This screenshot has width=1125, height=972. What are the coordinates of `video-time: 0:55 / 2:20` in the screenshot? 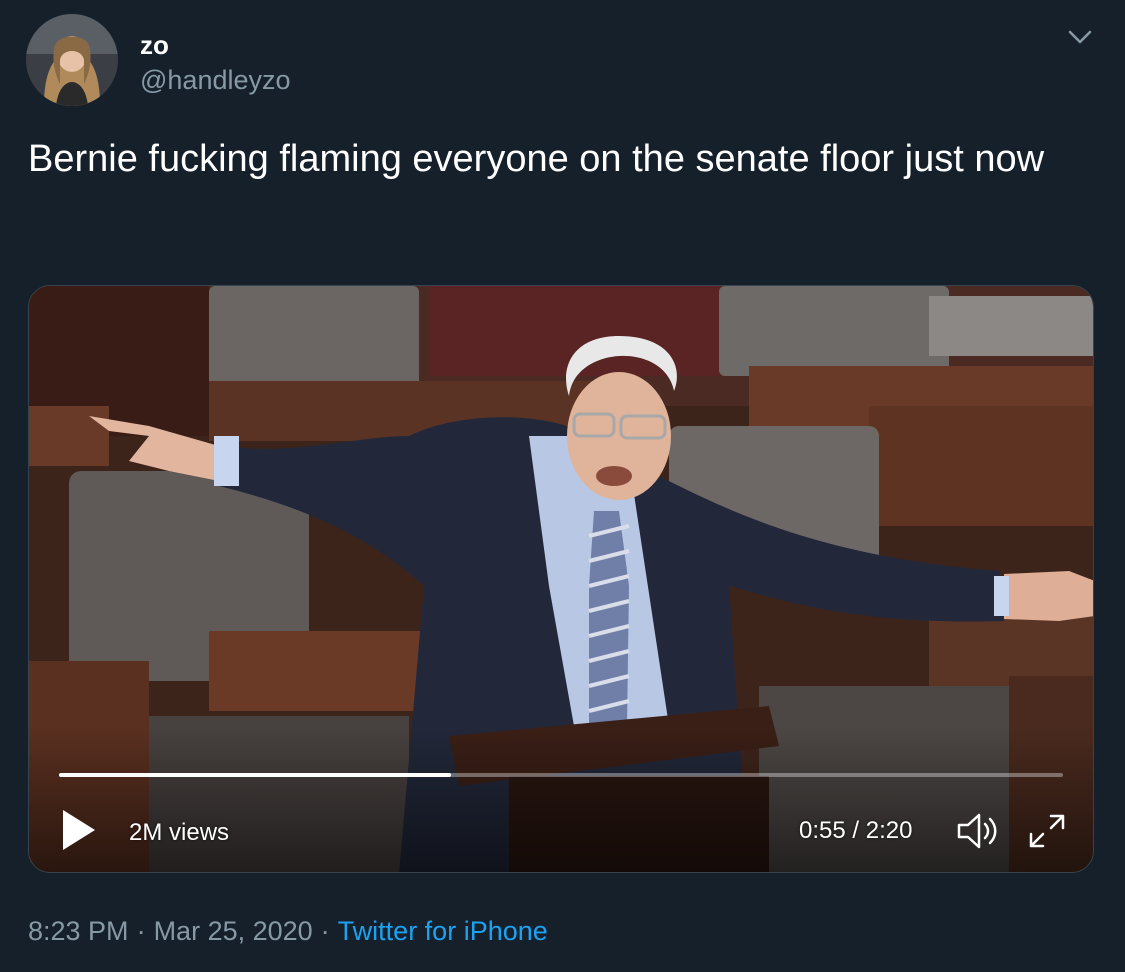 It's located at (856, 830).